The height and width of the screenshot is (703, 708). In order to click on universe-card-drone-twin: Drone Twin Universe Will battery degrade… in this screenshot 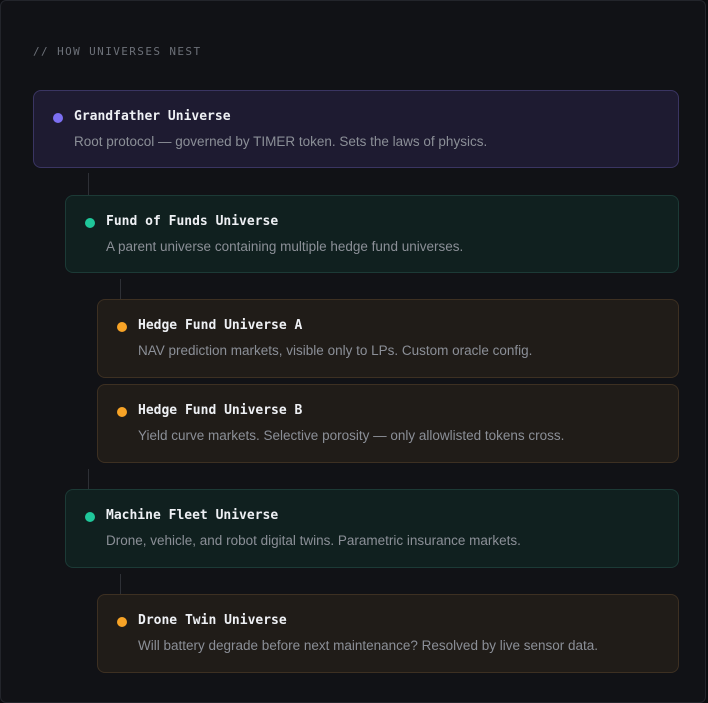, I will do `click(388, 633)`.